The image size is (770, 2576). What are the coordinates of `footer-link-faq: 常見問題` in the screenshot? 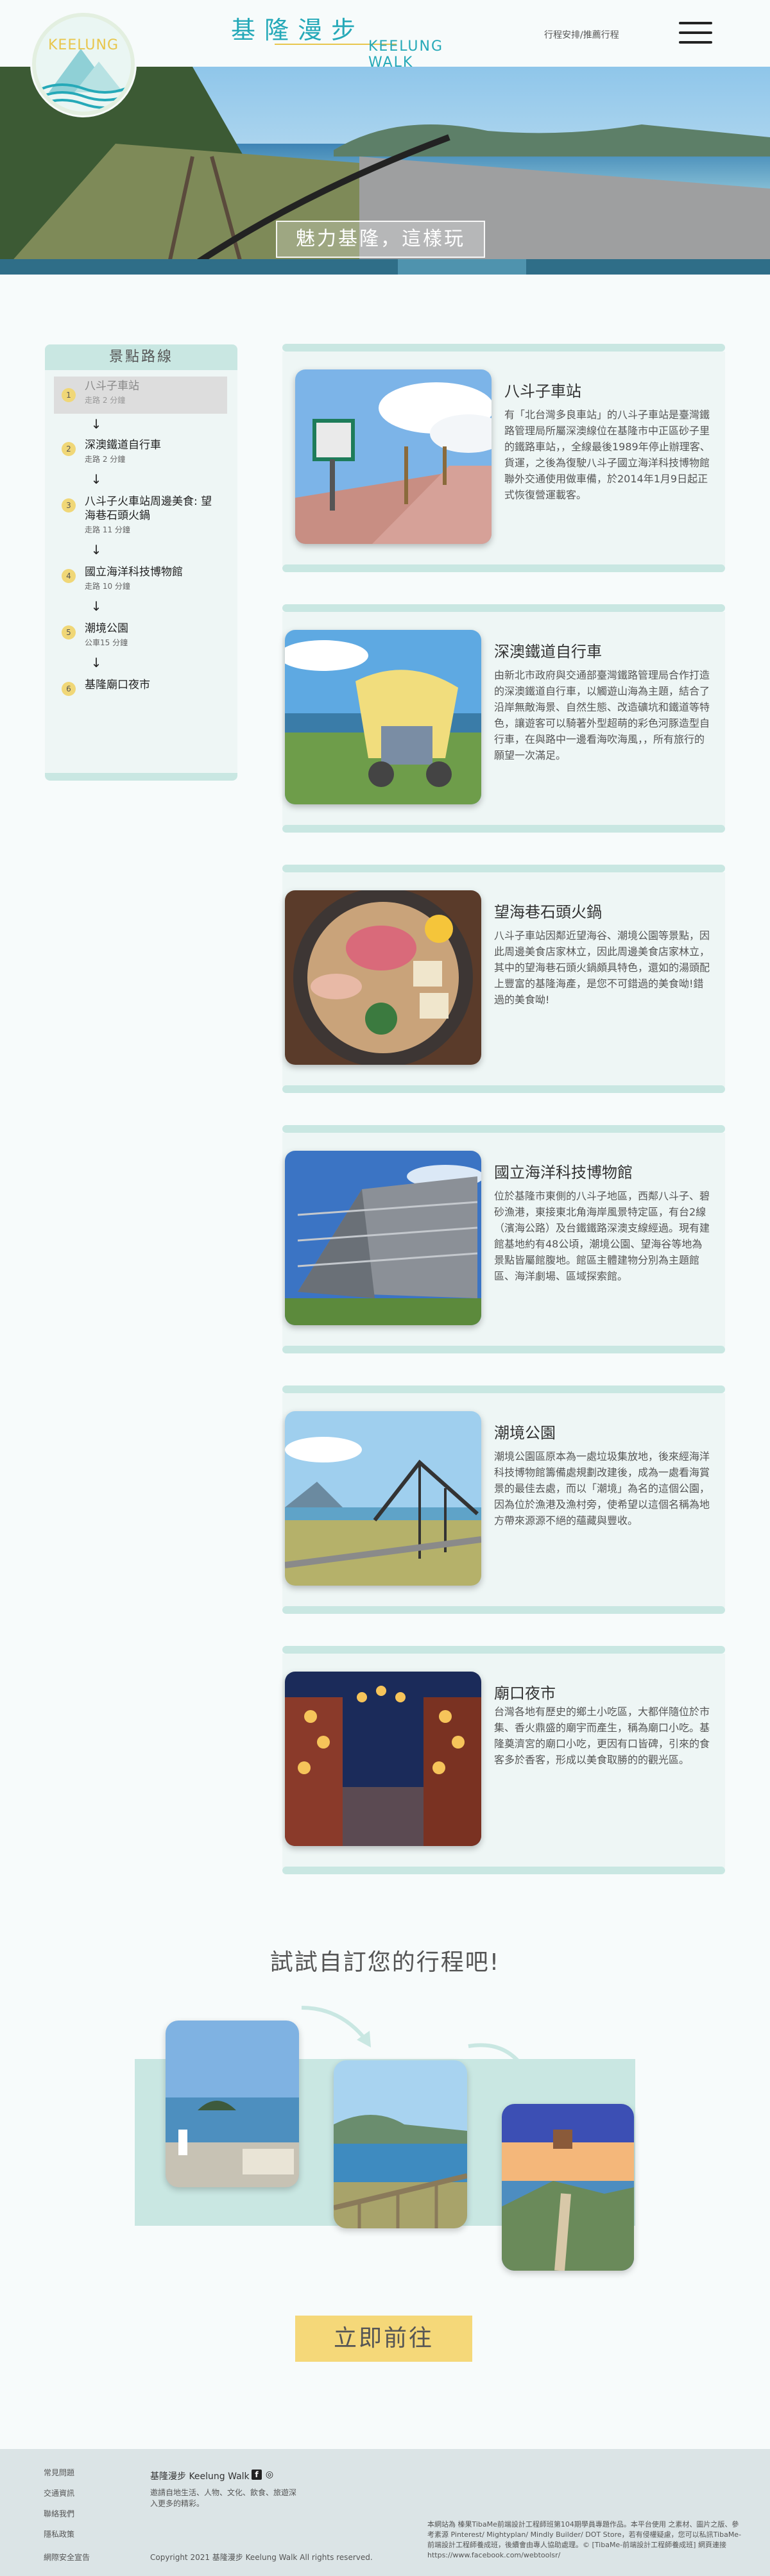 It's located at (59, 2472).